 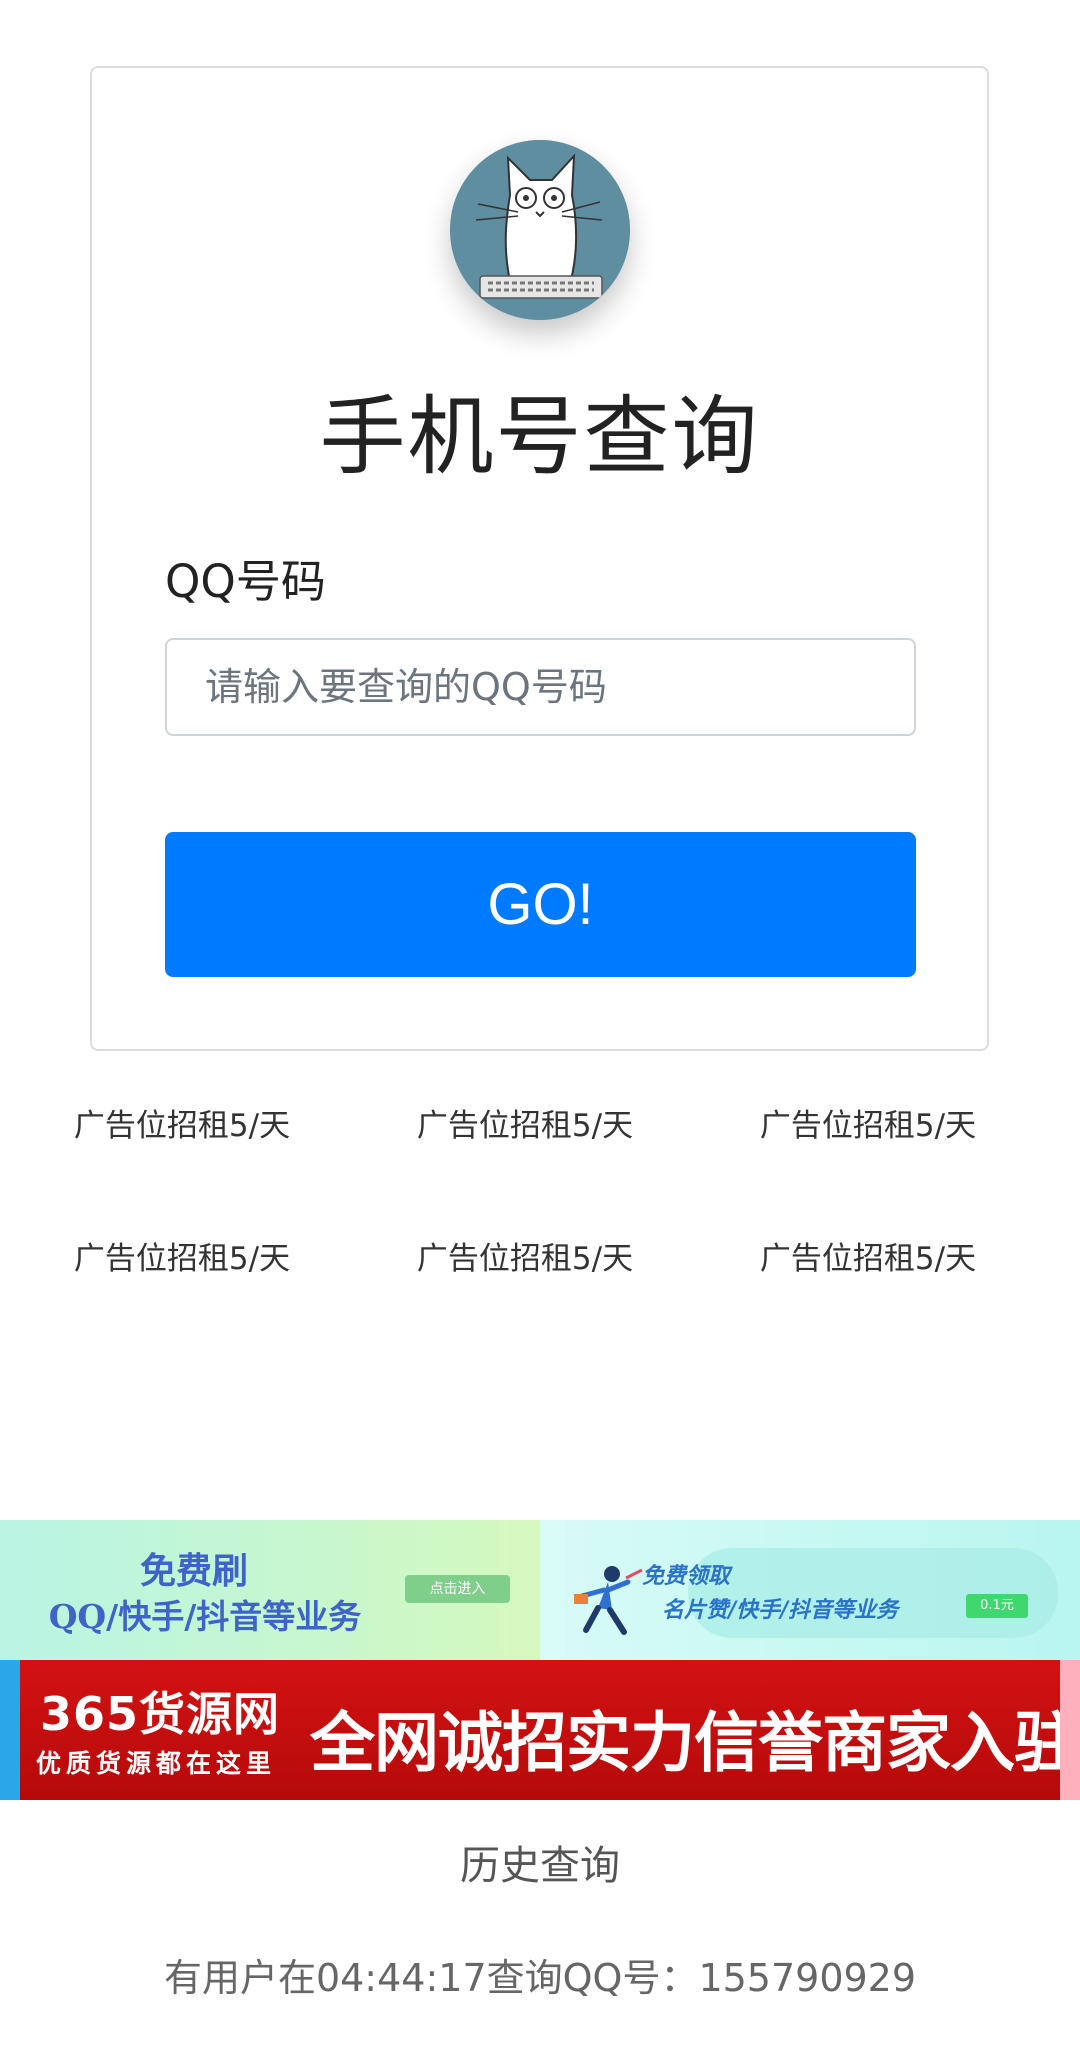 What do you see at coordinates (245, 581) in the screenshot?
I see `qq-field-label: QQ号码` at bounding box center [245, 581].